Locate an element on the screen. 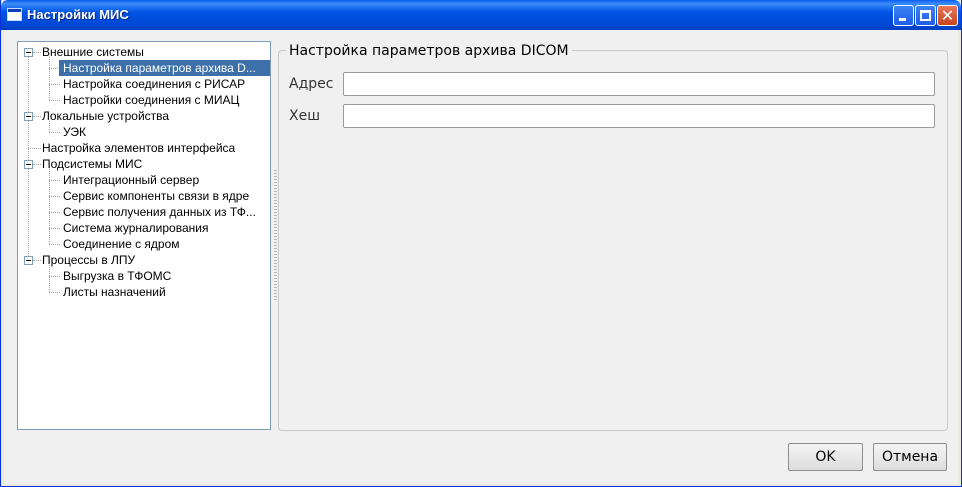 The image size is (962, 487). hash-input is located at coordinates (639, 116).